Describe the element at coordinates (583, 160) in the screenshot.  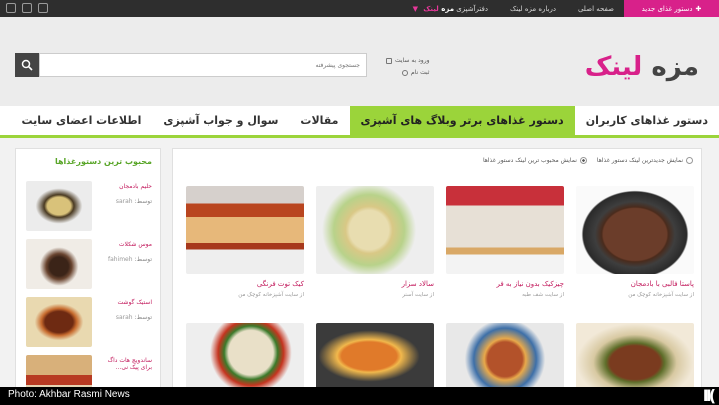
I see `radio-popular` at that location.